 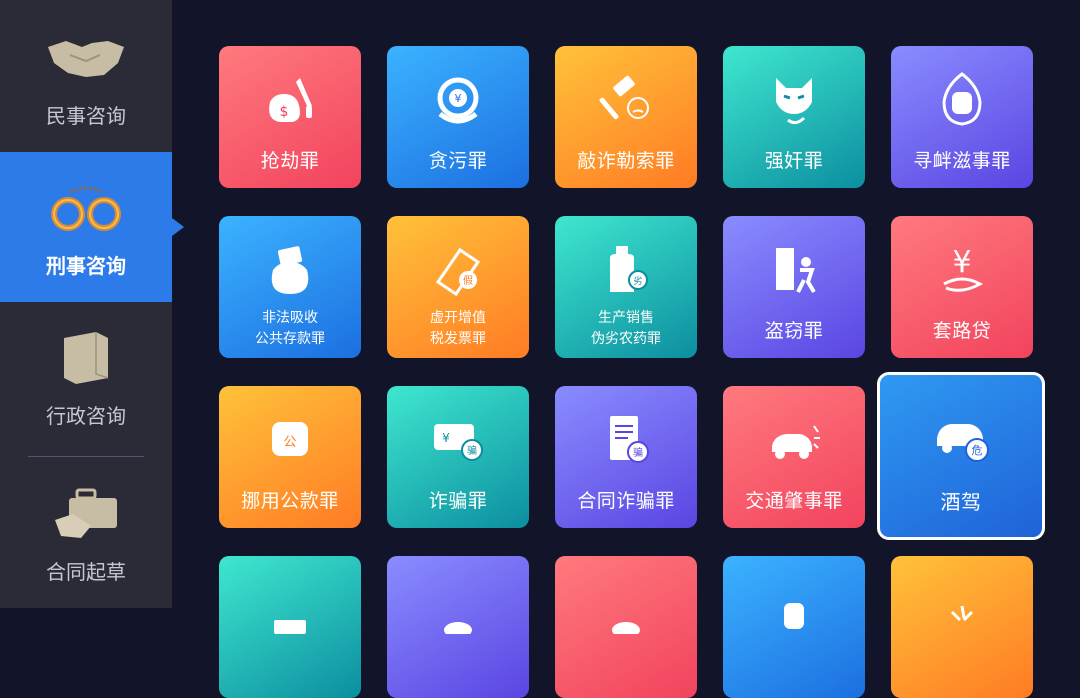 I want to click on tile-contract-fraud: 骗 合同诈骗罪, so click(x=626, y=457).